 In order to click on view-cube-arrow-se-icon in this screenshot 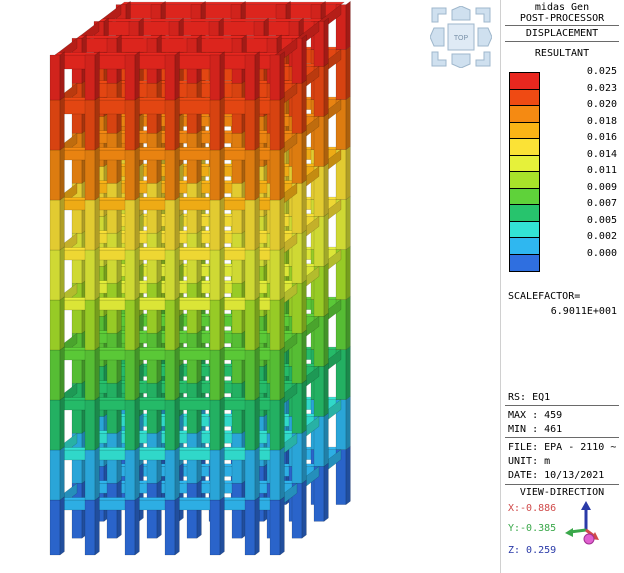, I will do `click(483, 59)`.